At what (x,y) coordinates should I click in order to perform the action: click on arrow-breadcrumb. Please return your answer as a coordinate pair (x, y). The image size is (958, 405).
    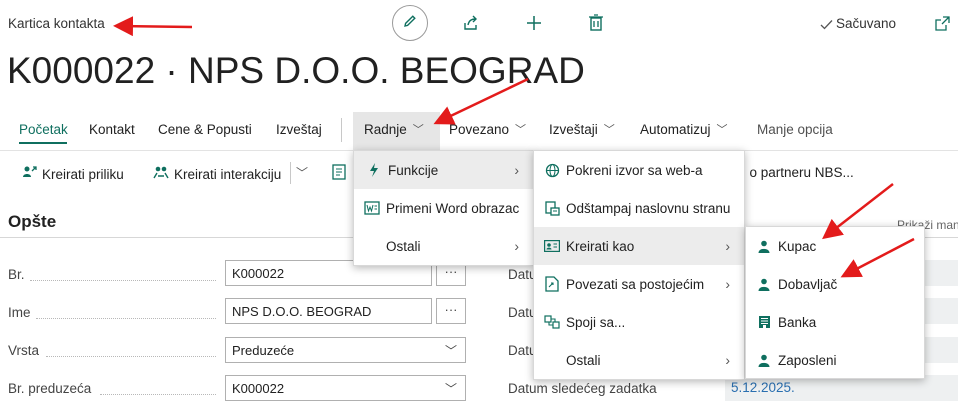
    Looking at the image, I should click on (153, 26).